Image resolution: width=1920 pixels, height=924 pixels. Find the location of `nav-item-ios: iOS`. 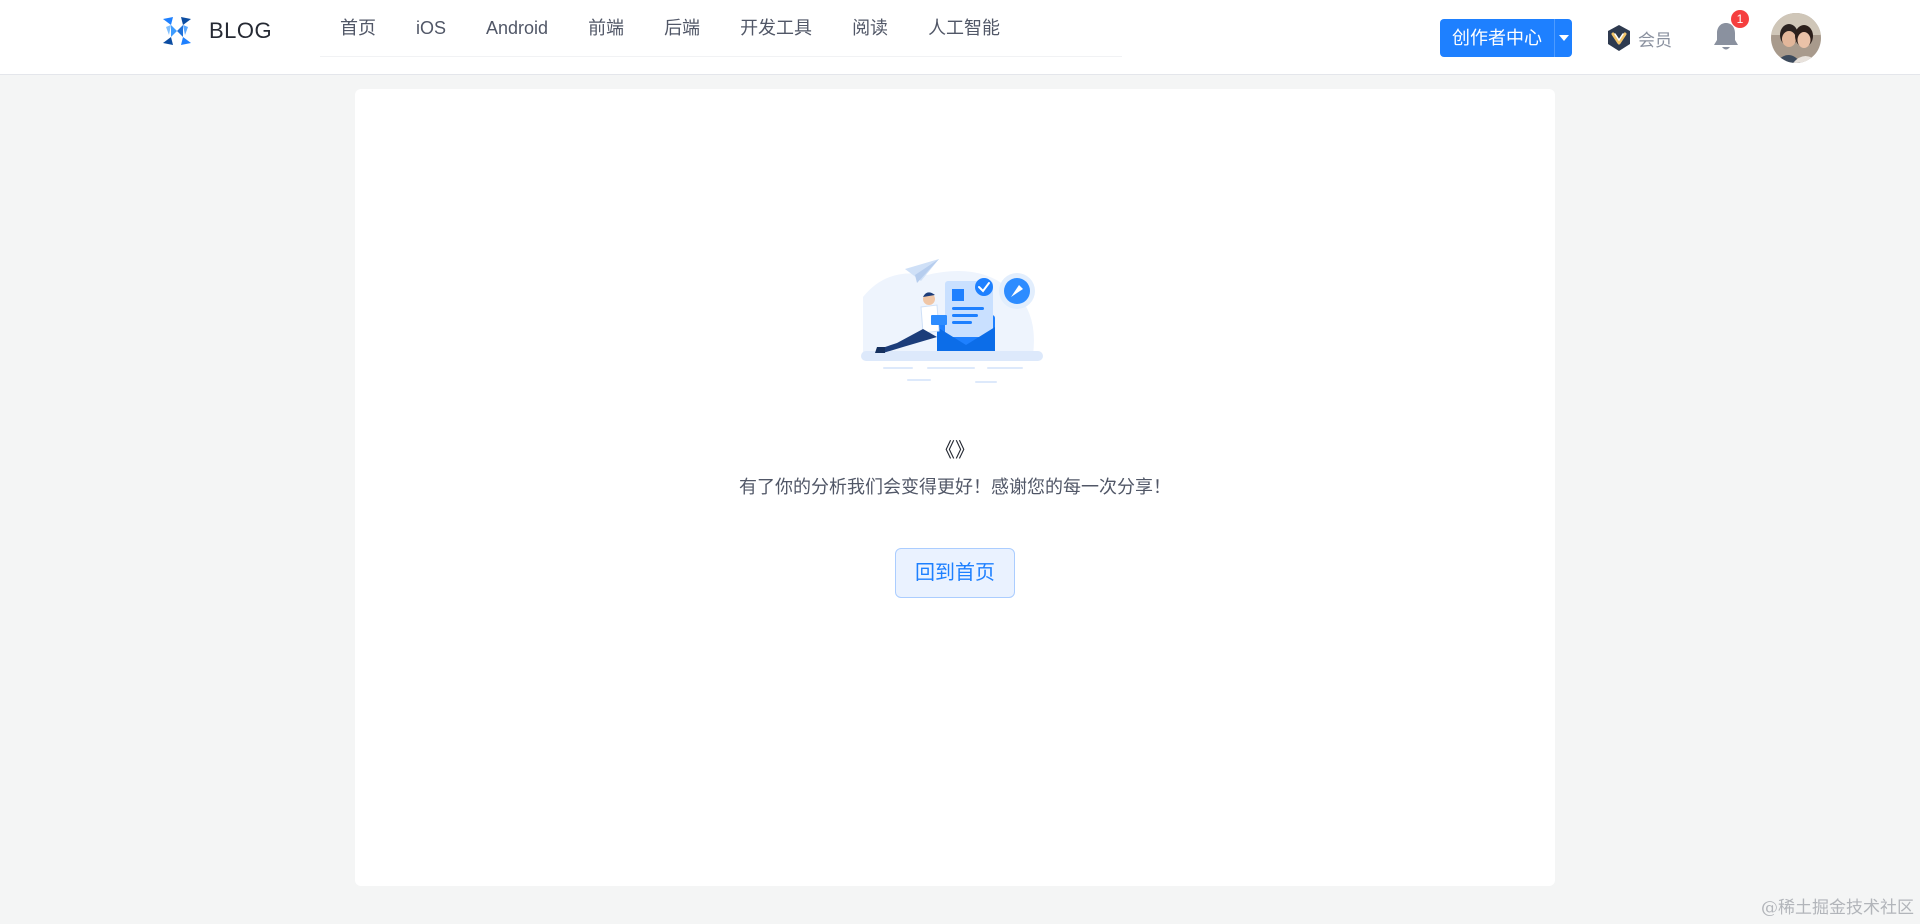

nav-item-ios: iOS is located at coordinates (431, 28).